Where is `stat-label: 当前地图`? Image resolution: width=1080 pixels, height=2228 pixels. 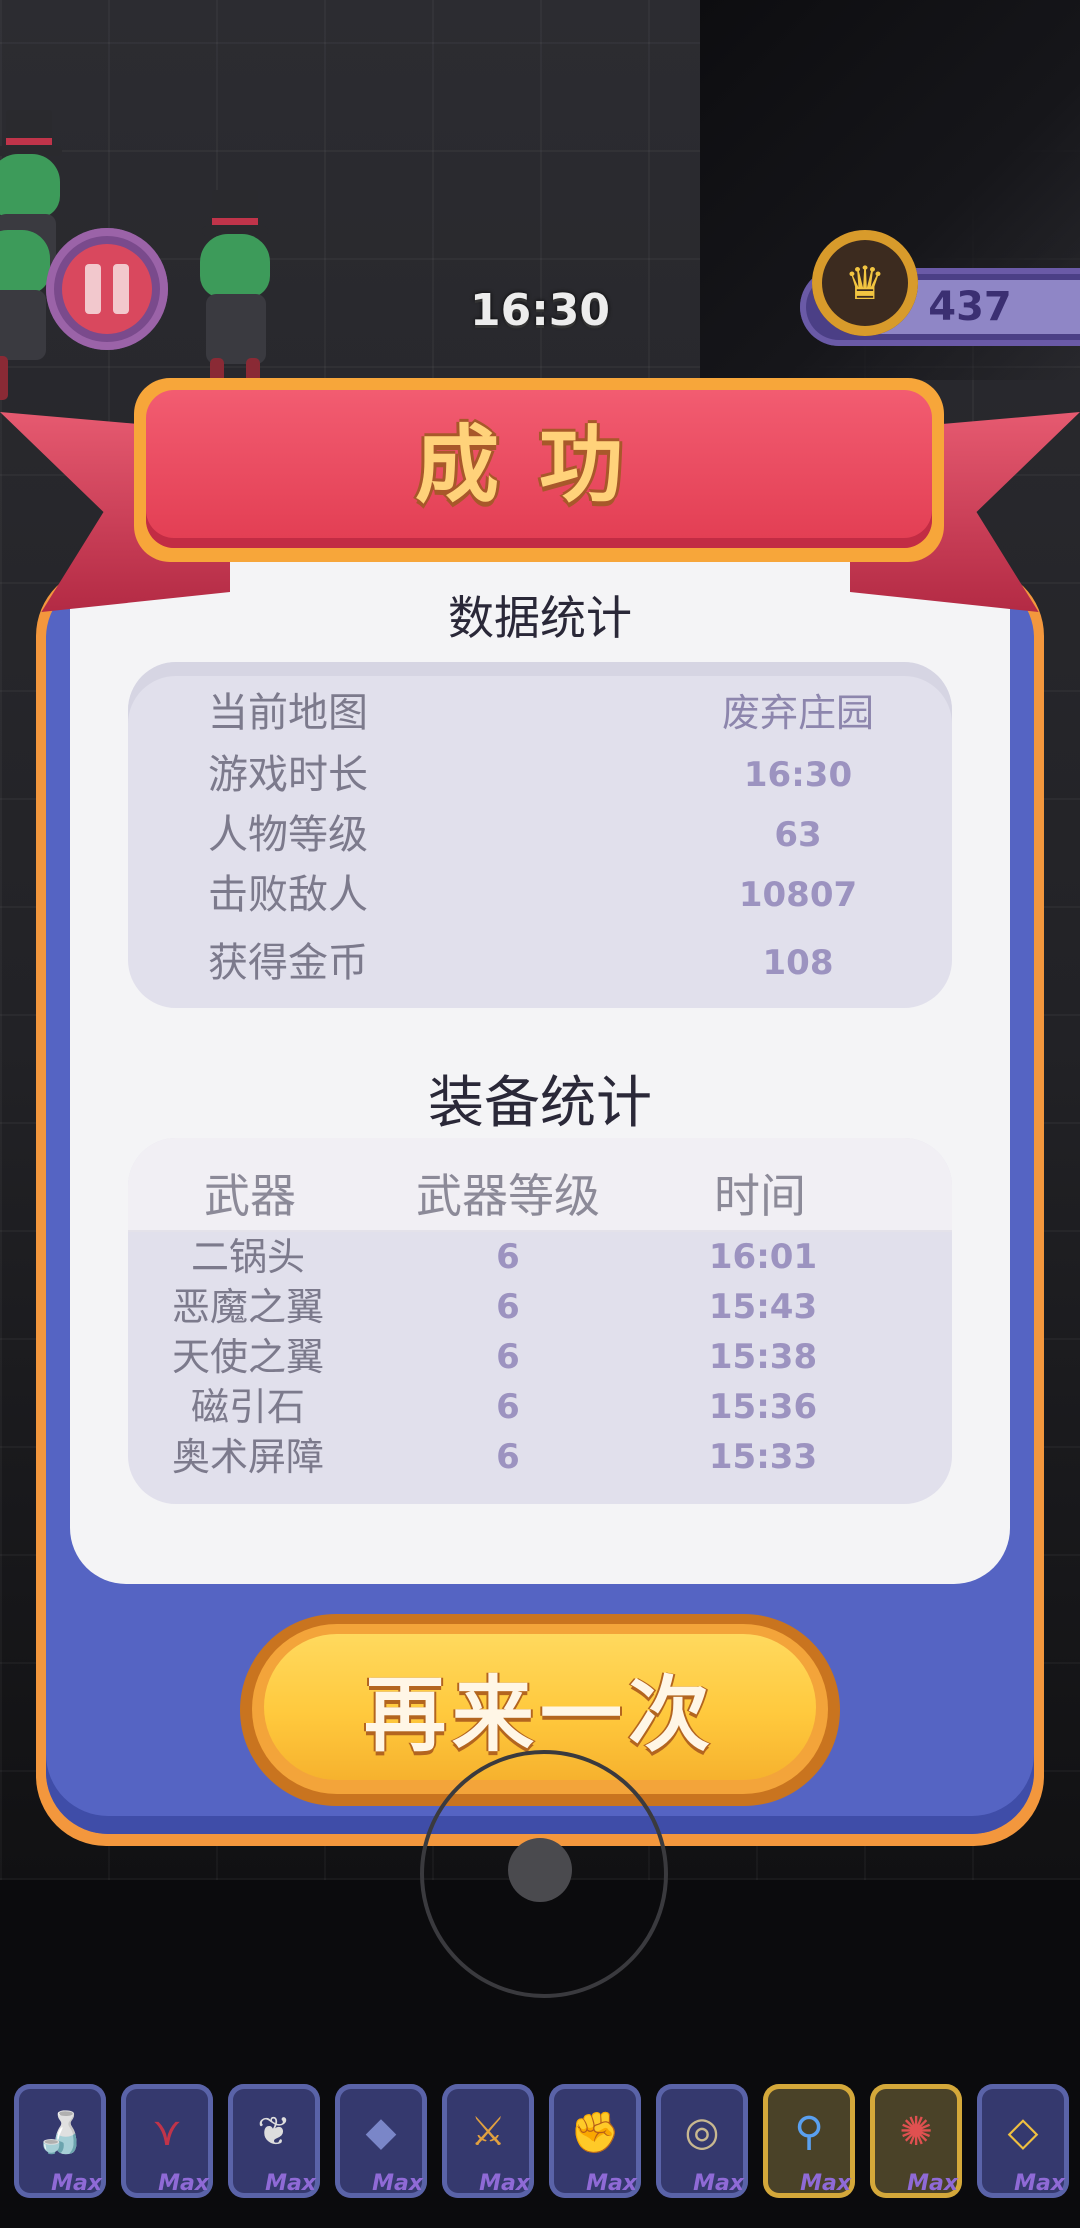 stat-label: 当前地图 is located at coordinates (288, 713).